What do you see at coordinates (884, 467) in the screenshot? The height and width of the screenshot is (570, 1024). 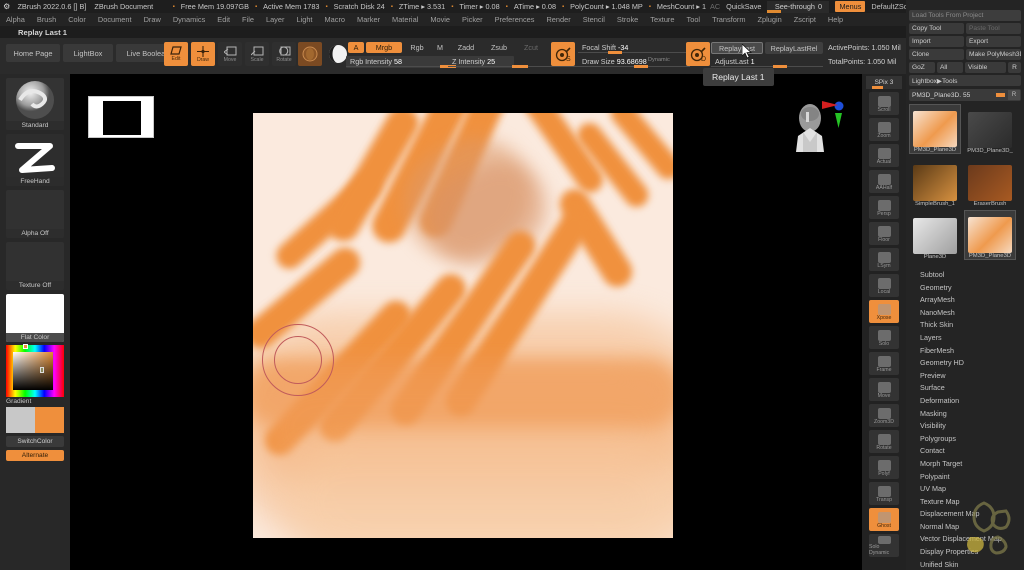 I see `tool-polyf-button: Polyf` at bounding box center [884, 467].